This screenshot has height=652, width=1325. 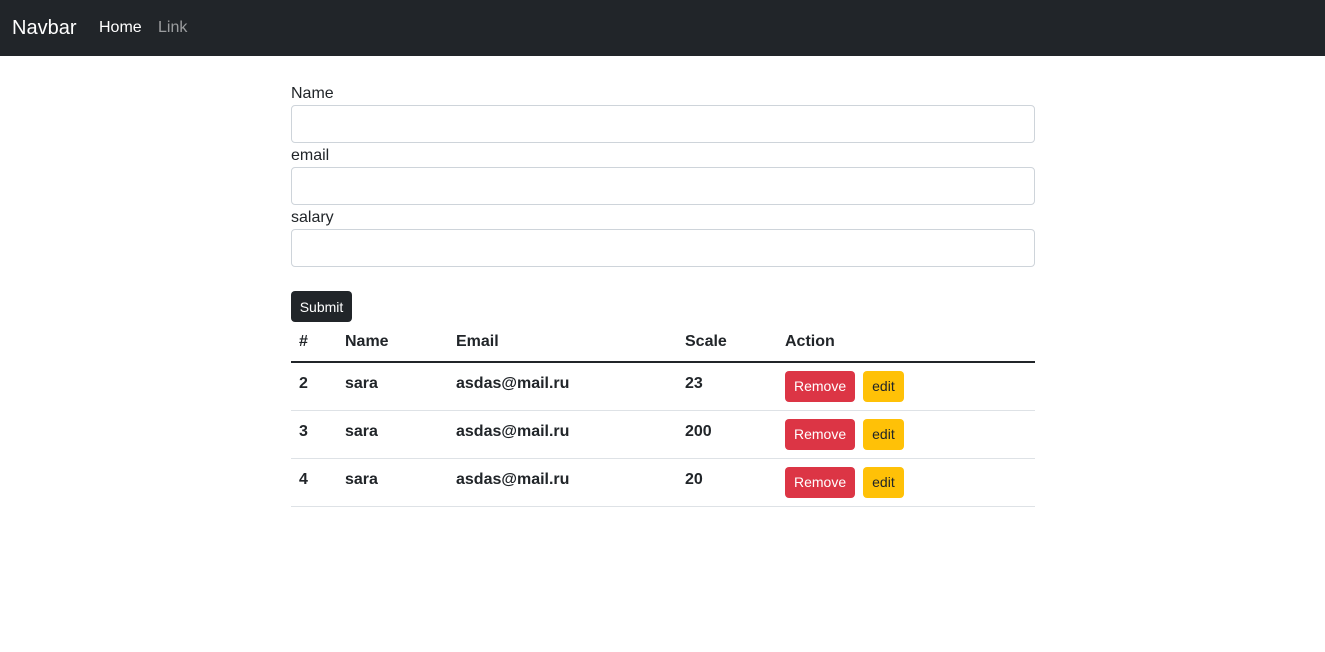 I want to click on nav-link-home: Home, so click(x=120, y=28).